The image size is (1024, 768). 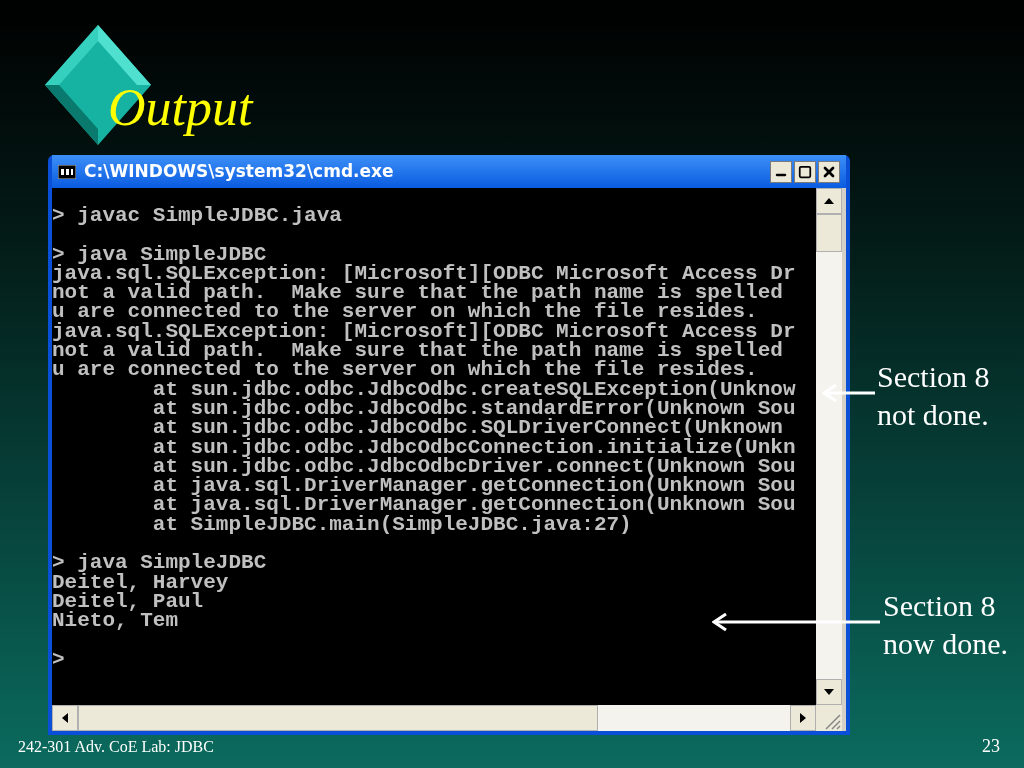 What do you see at coordinates (391, 524) in the screenshot?
I see `console-line: at SimpleJDBC.main(SimpleJDBC.java:27)` at bounding box center [391, 524].